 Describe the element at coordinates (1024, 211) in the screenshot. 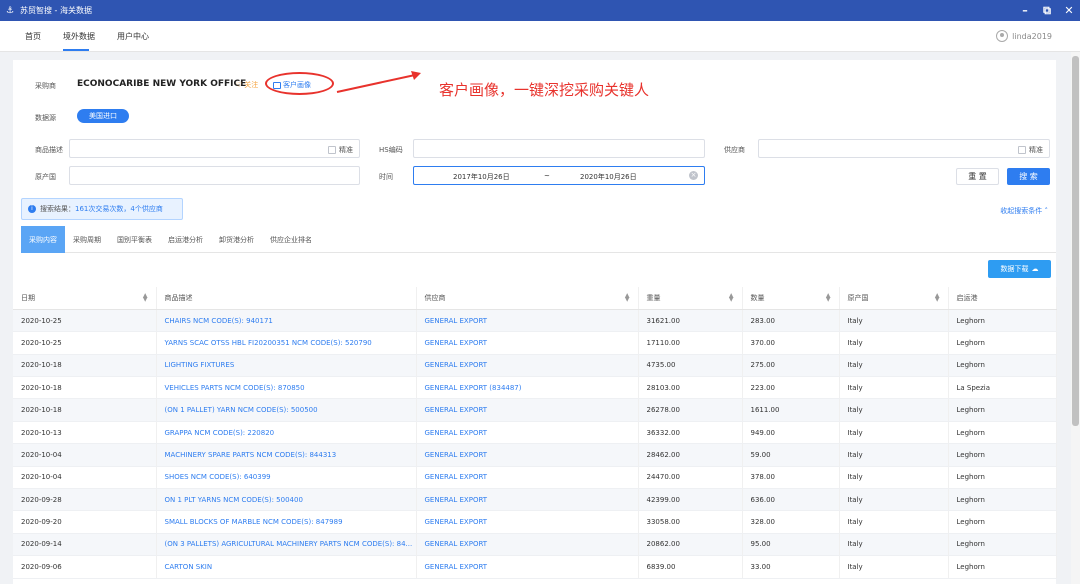

I see `collapse-filters-link: 收起搜索条件 ˄` at that location.